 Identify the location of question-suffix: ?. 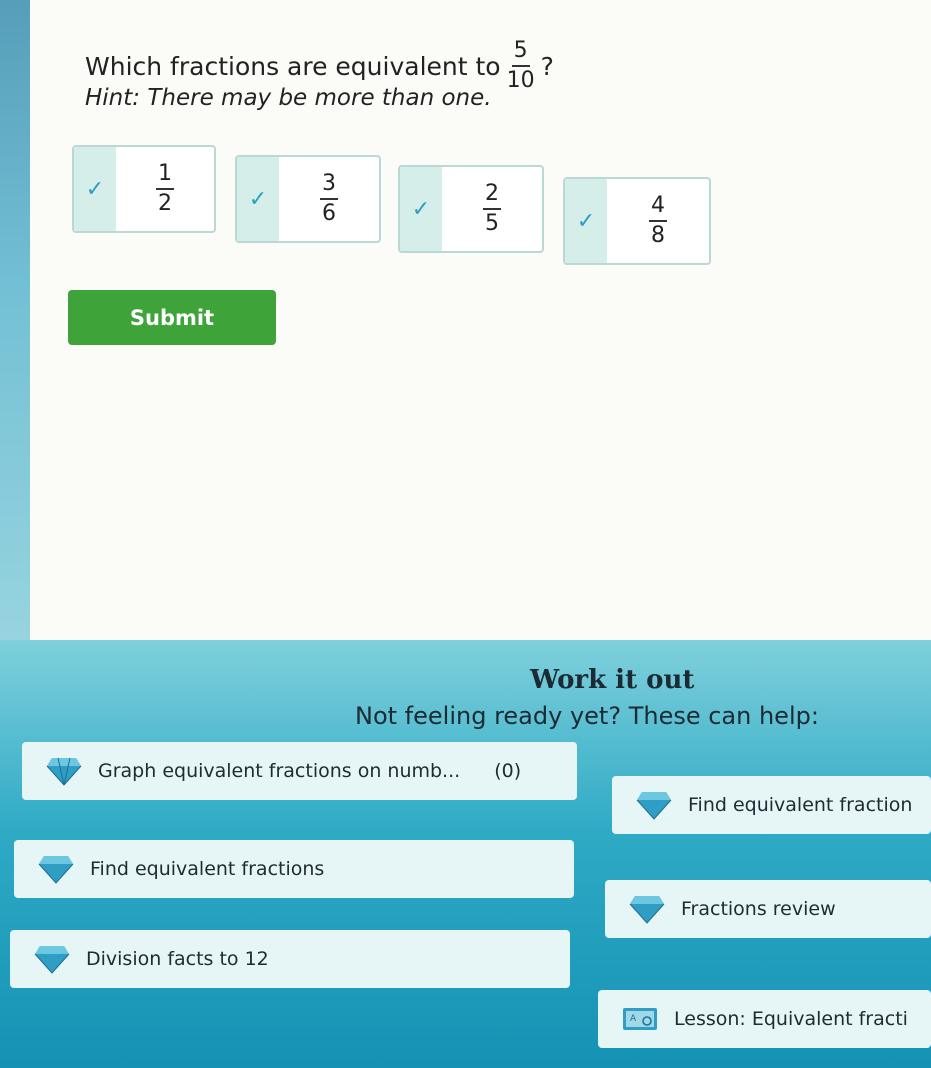
(547, 66).